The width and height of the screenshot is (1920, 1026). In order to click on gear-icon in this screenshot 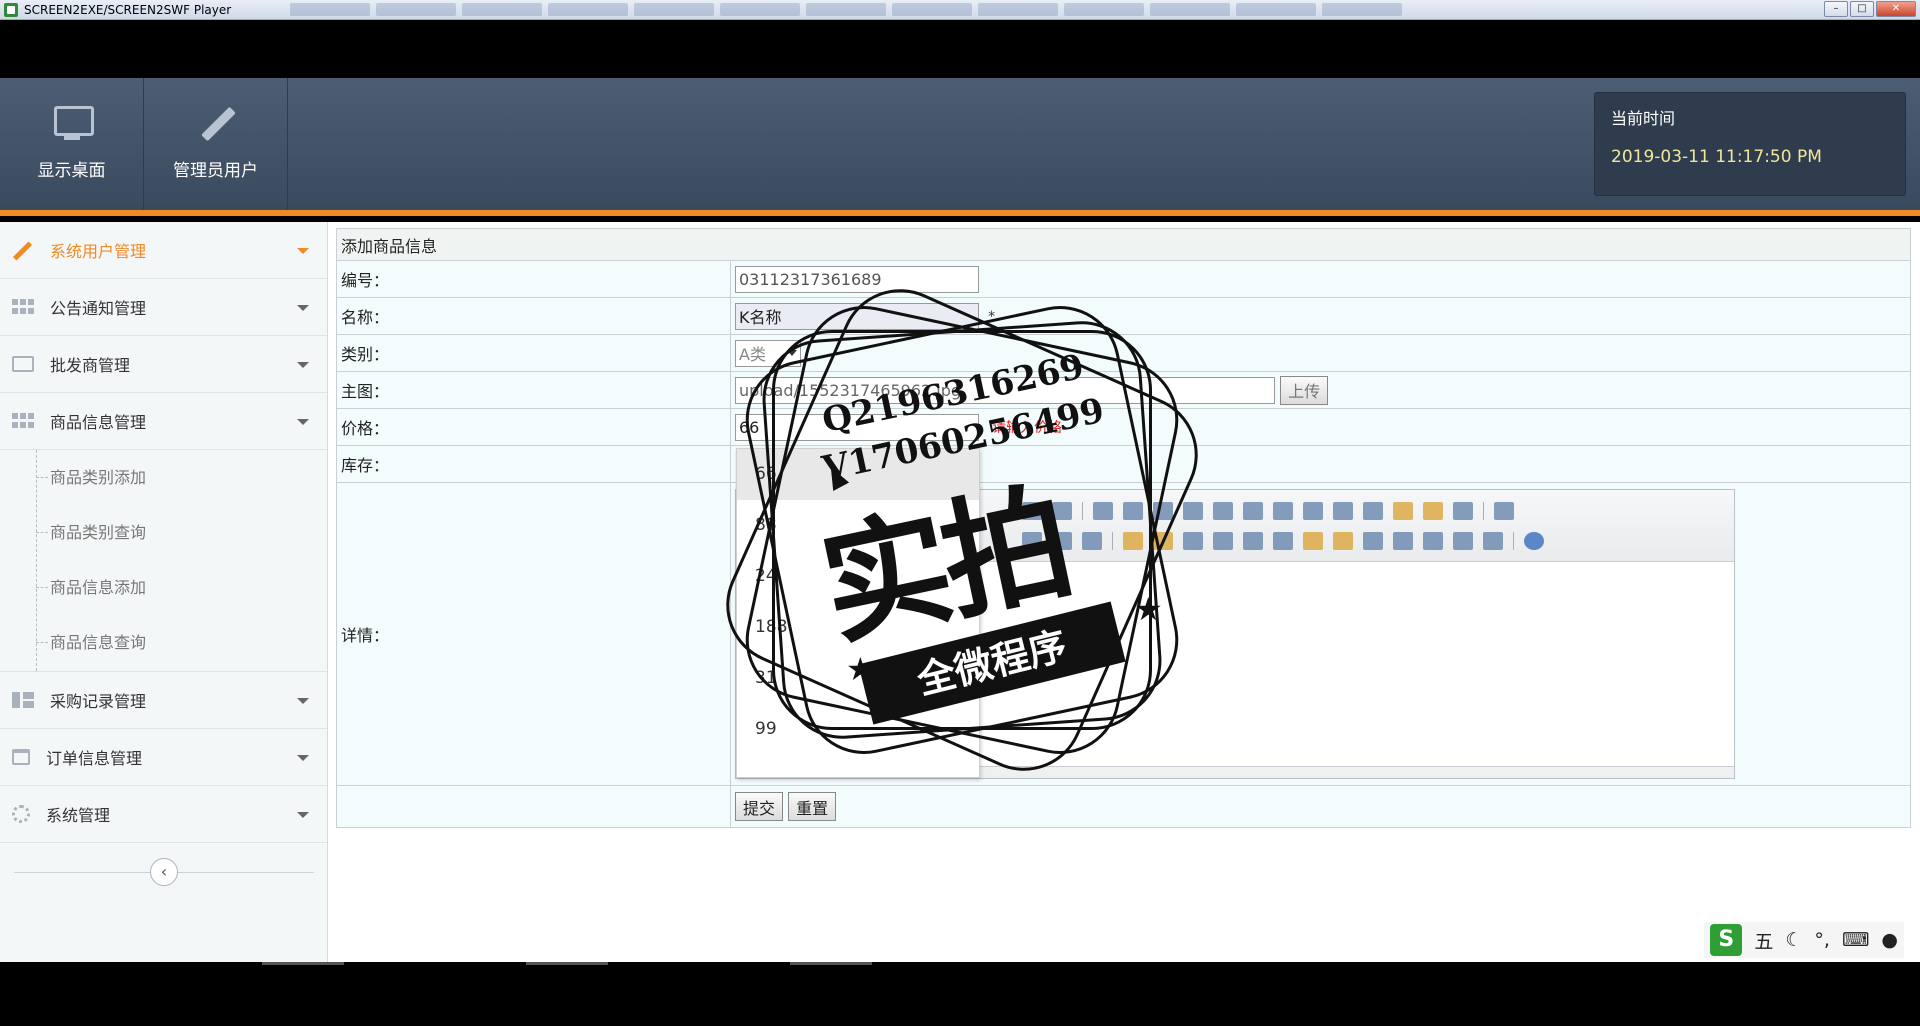, I will do `click(21, 814)`.